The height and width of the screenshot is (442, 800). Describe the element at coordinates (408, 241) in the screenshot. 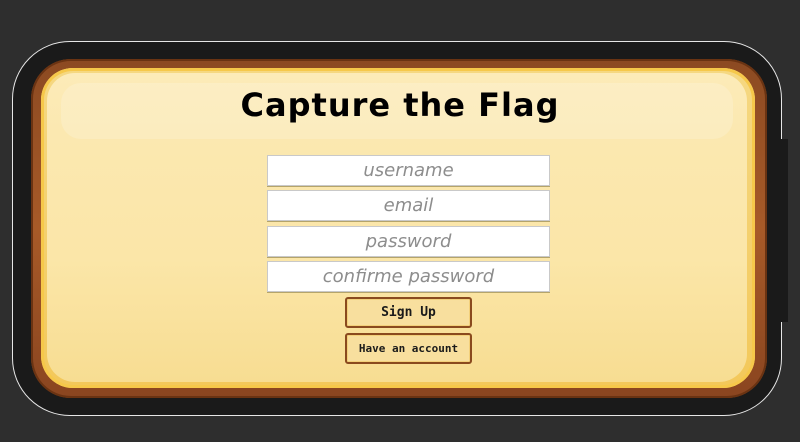

I see `password-input` at that location.